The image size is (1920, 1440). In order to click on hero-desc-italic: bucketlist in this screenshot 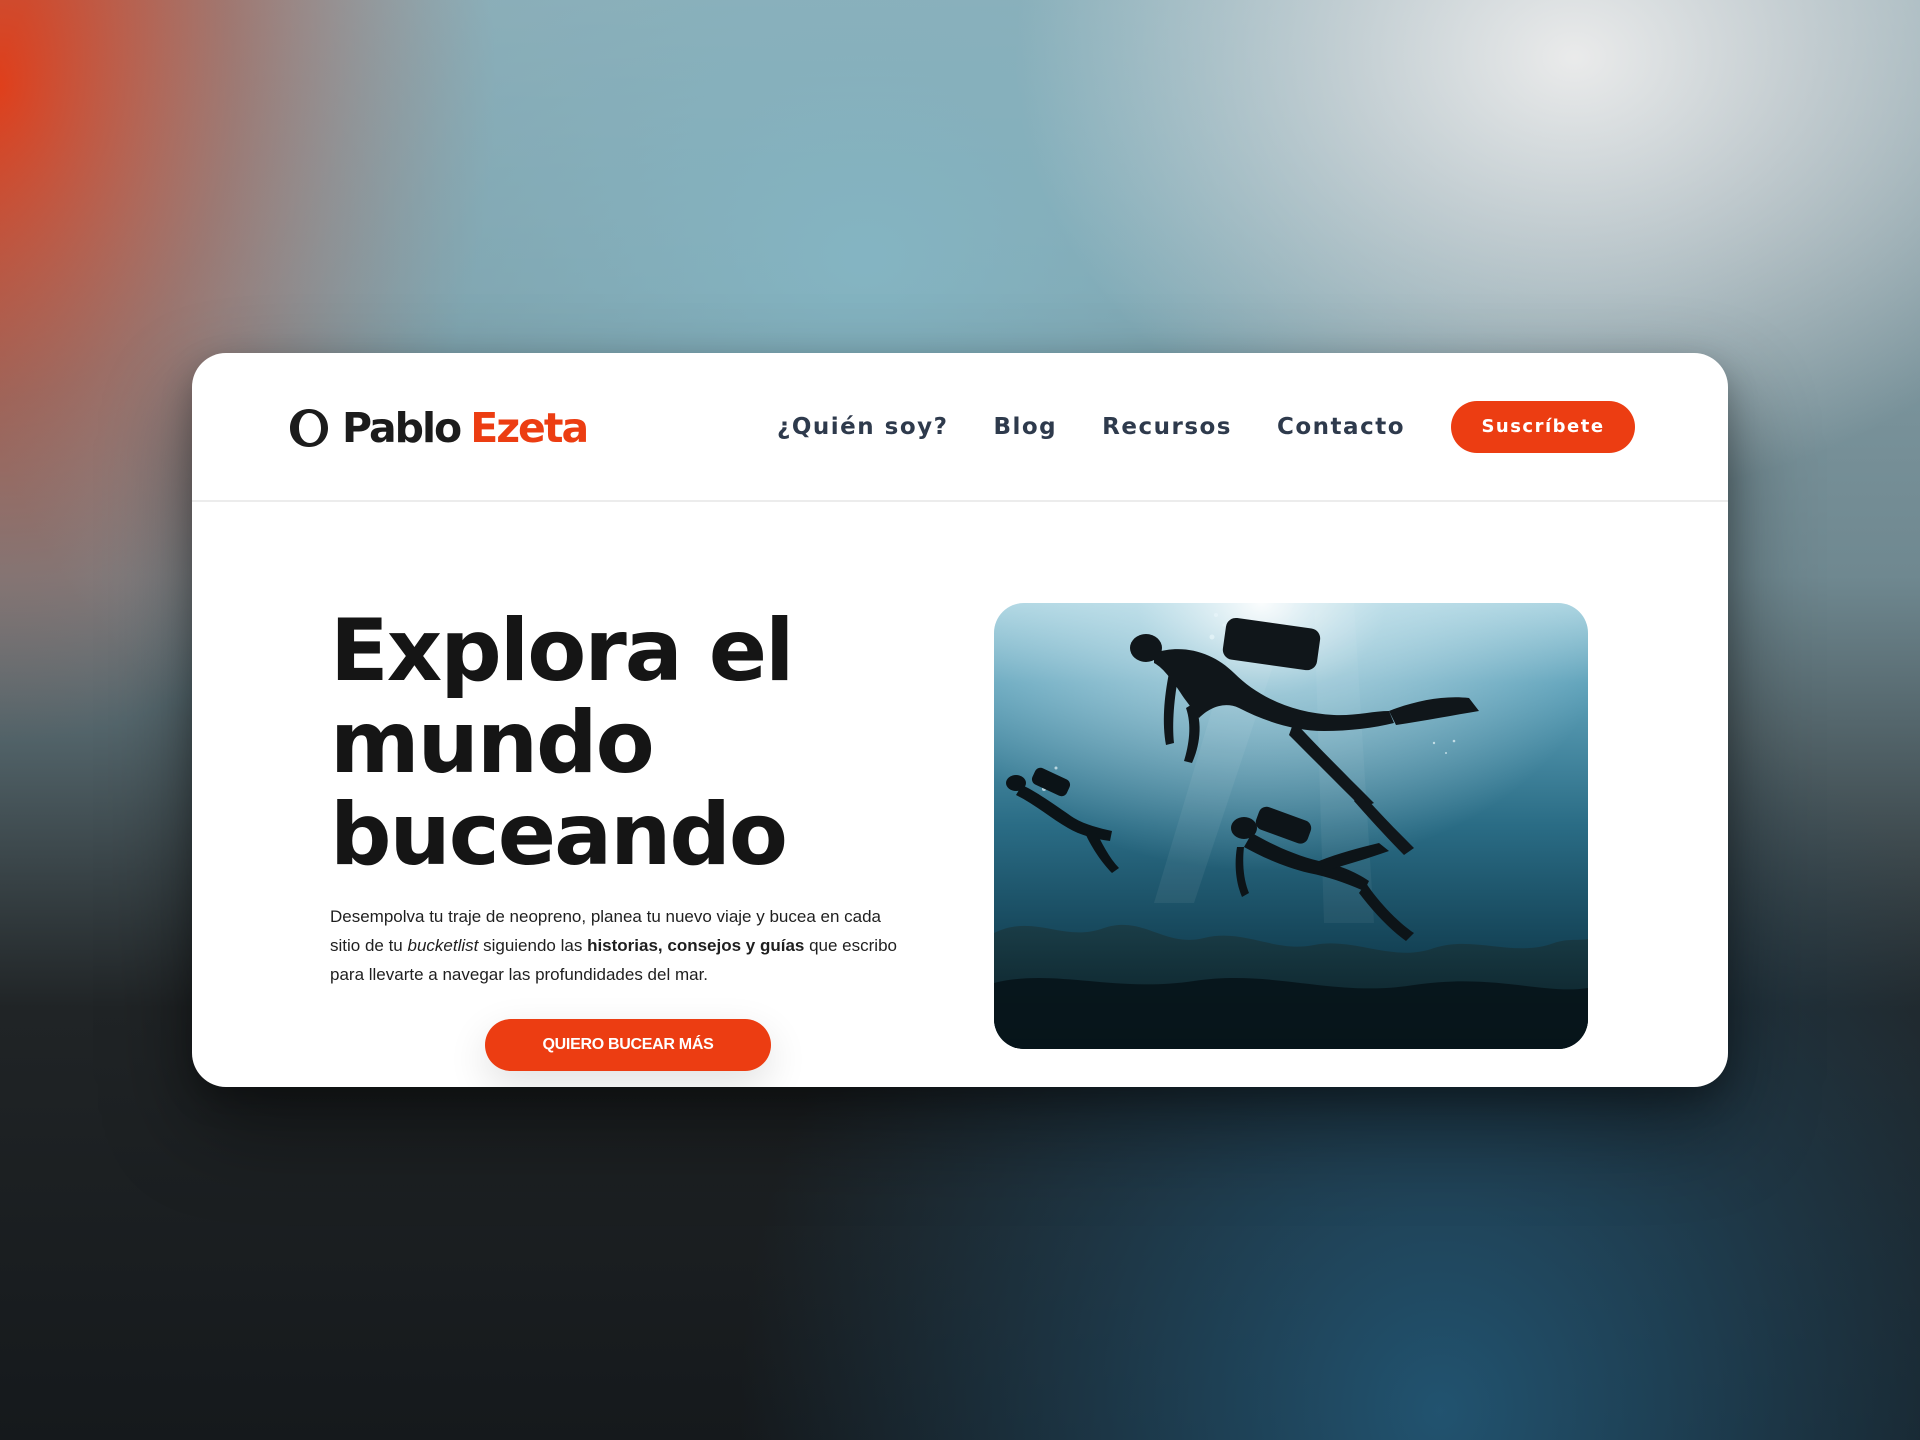, I will do `click(443, 945)`.